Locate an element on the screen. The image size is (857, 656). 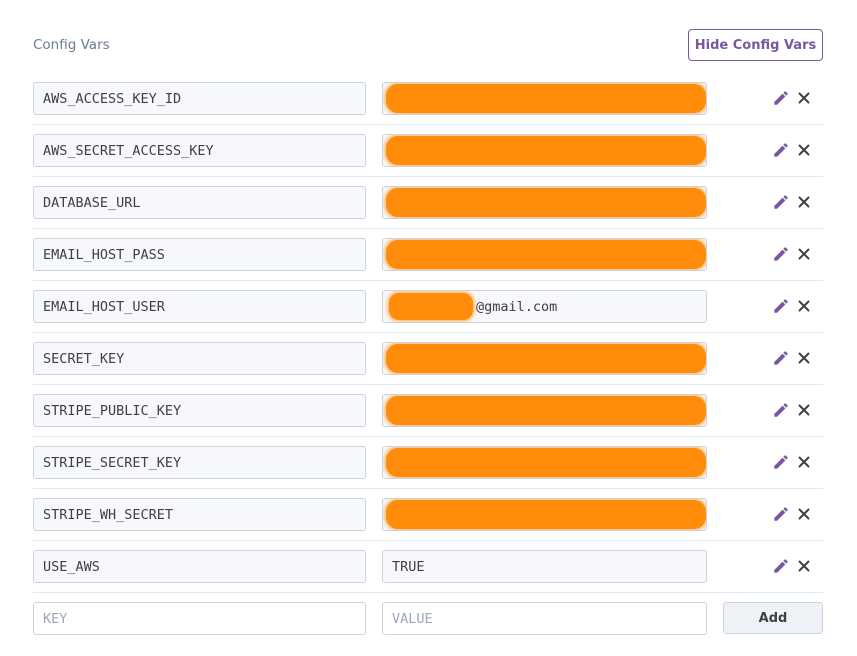
config-var-row: EMAIL_HOST_PASS is located at coordinates (428, 255).